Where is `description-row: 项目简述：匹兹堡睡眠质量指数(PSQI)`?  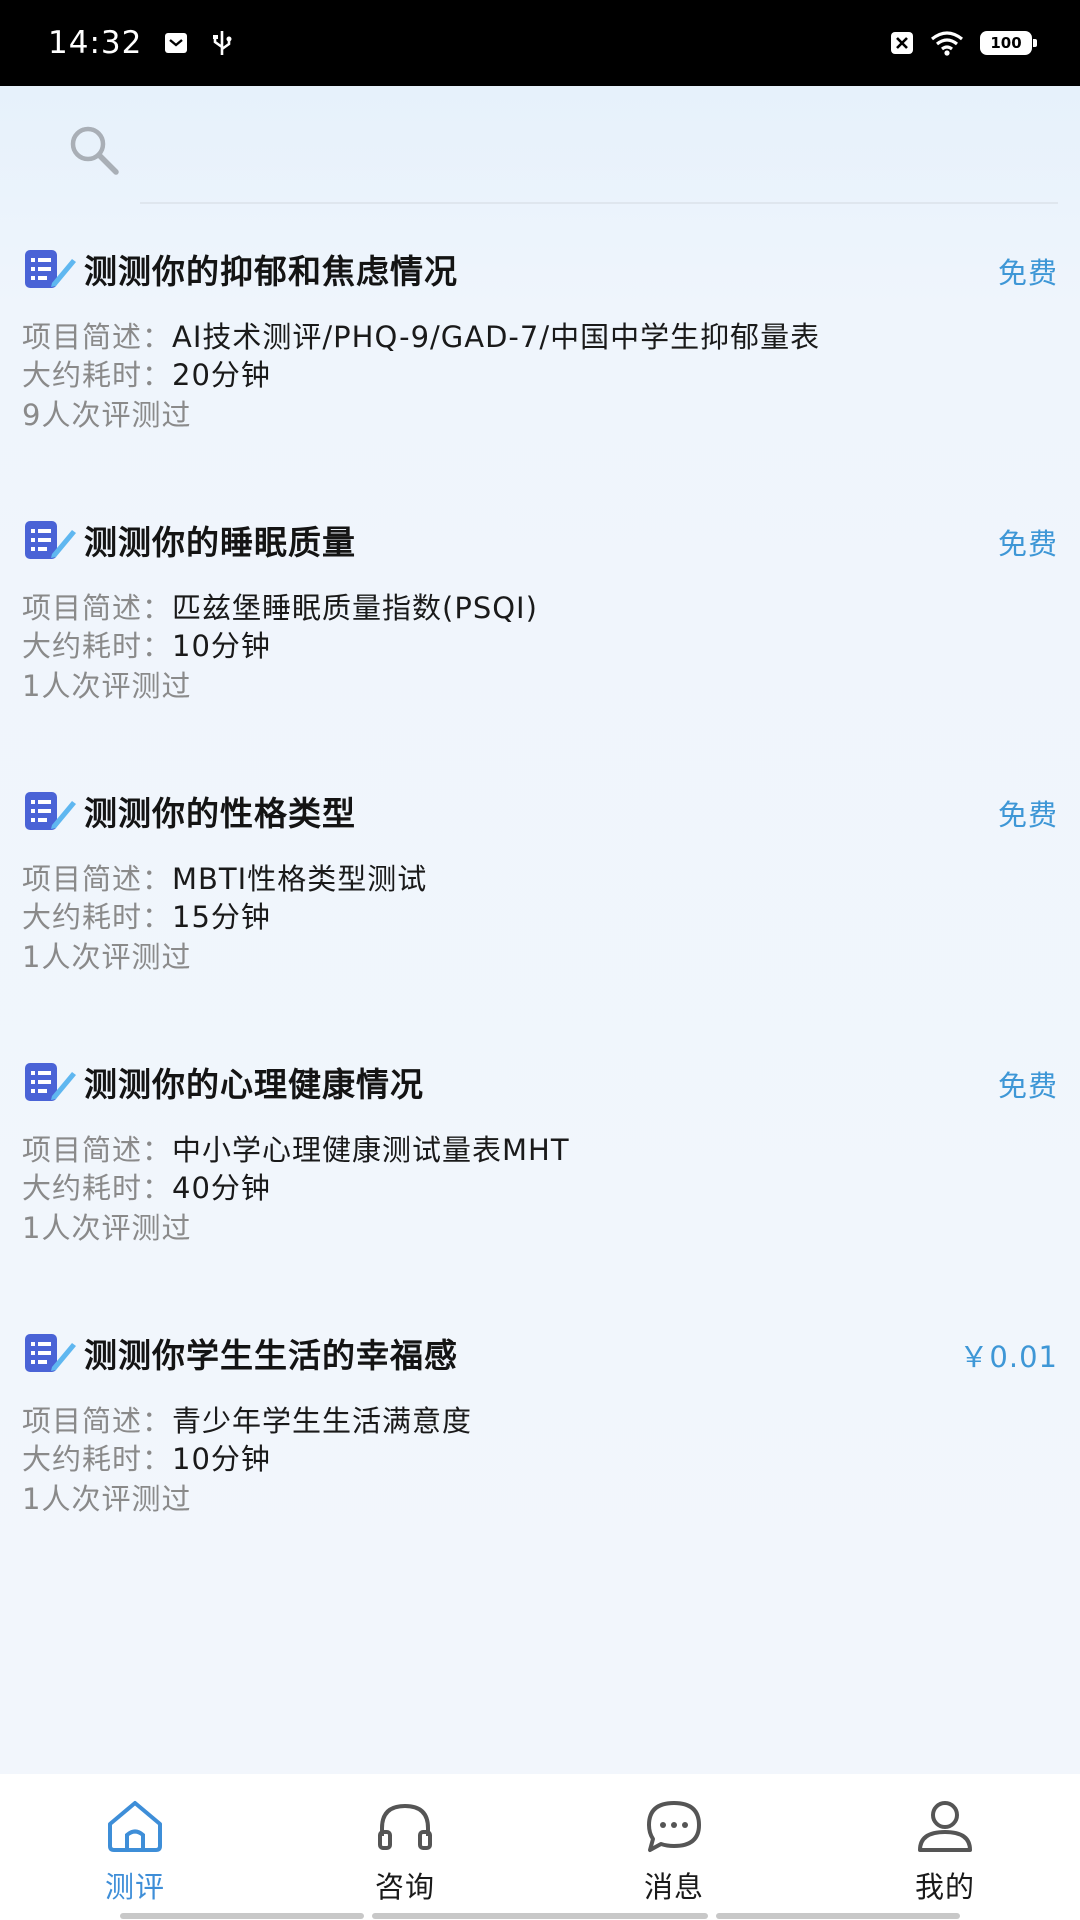 description-row: 项目简述：匹兹堡睡眠质量指数(PSQI) is located at coordinates (280, 606).